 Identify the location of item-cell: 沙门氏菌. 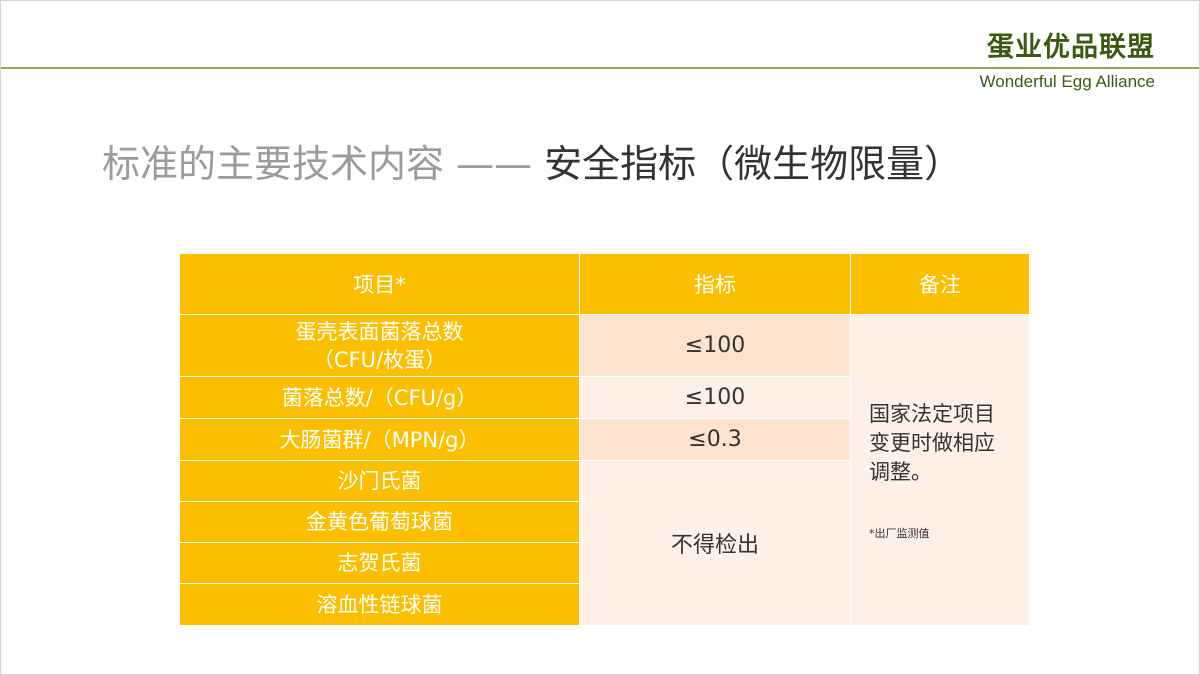
(379, 481).